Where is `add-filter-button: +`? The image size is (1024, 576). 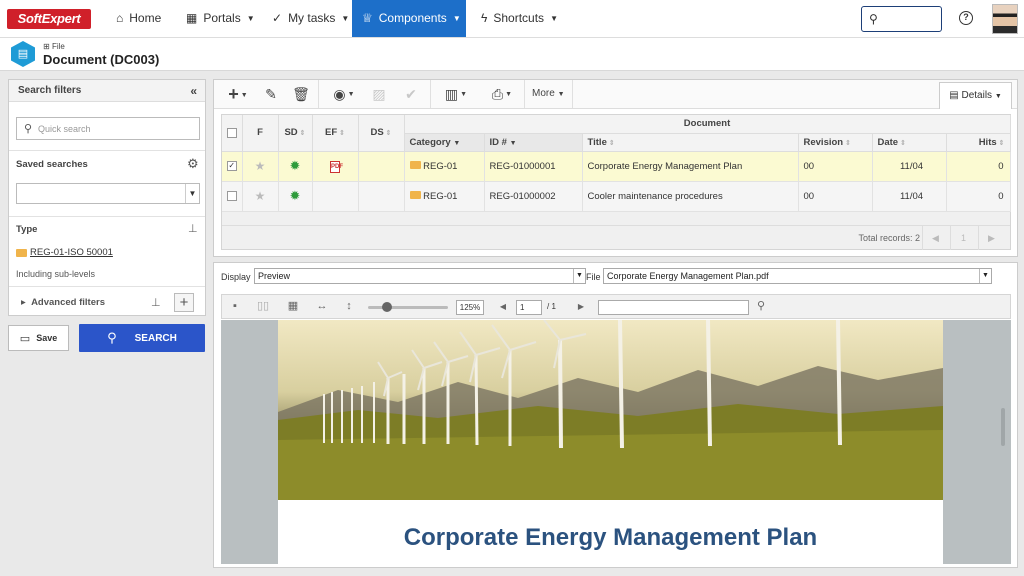 add-filter-button: + is located at coordinates (184, 302).